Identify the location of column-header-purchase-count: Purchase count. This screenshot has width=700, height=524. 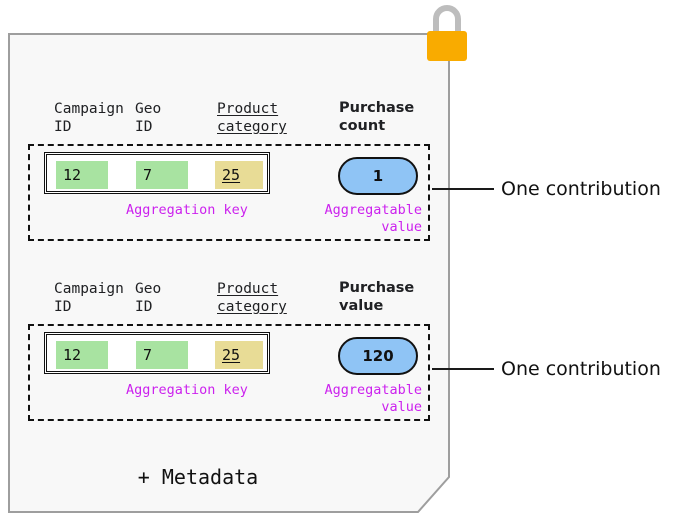
(377, 117).